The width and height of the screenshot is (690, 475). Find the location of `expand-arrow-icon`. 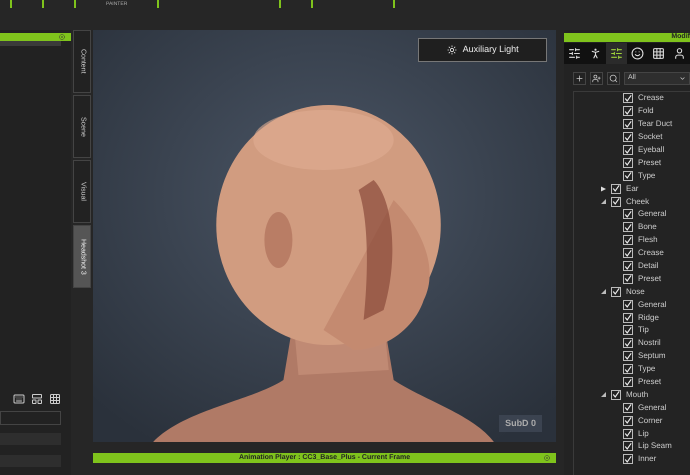

expand-arrow-icon is located at coordinates (603, 189).